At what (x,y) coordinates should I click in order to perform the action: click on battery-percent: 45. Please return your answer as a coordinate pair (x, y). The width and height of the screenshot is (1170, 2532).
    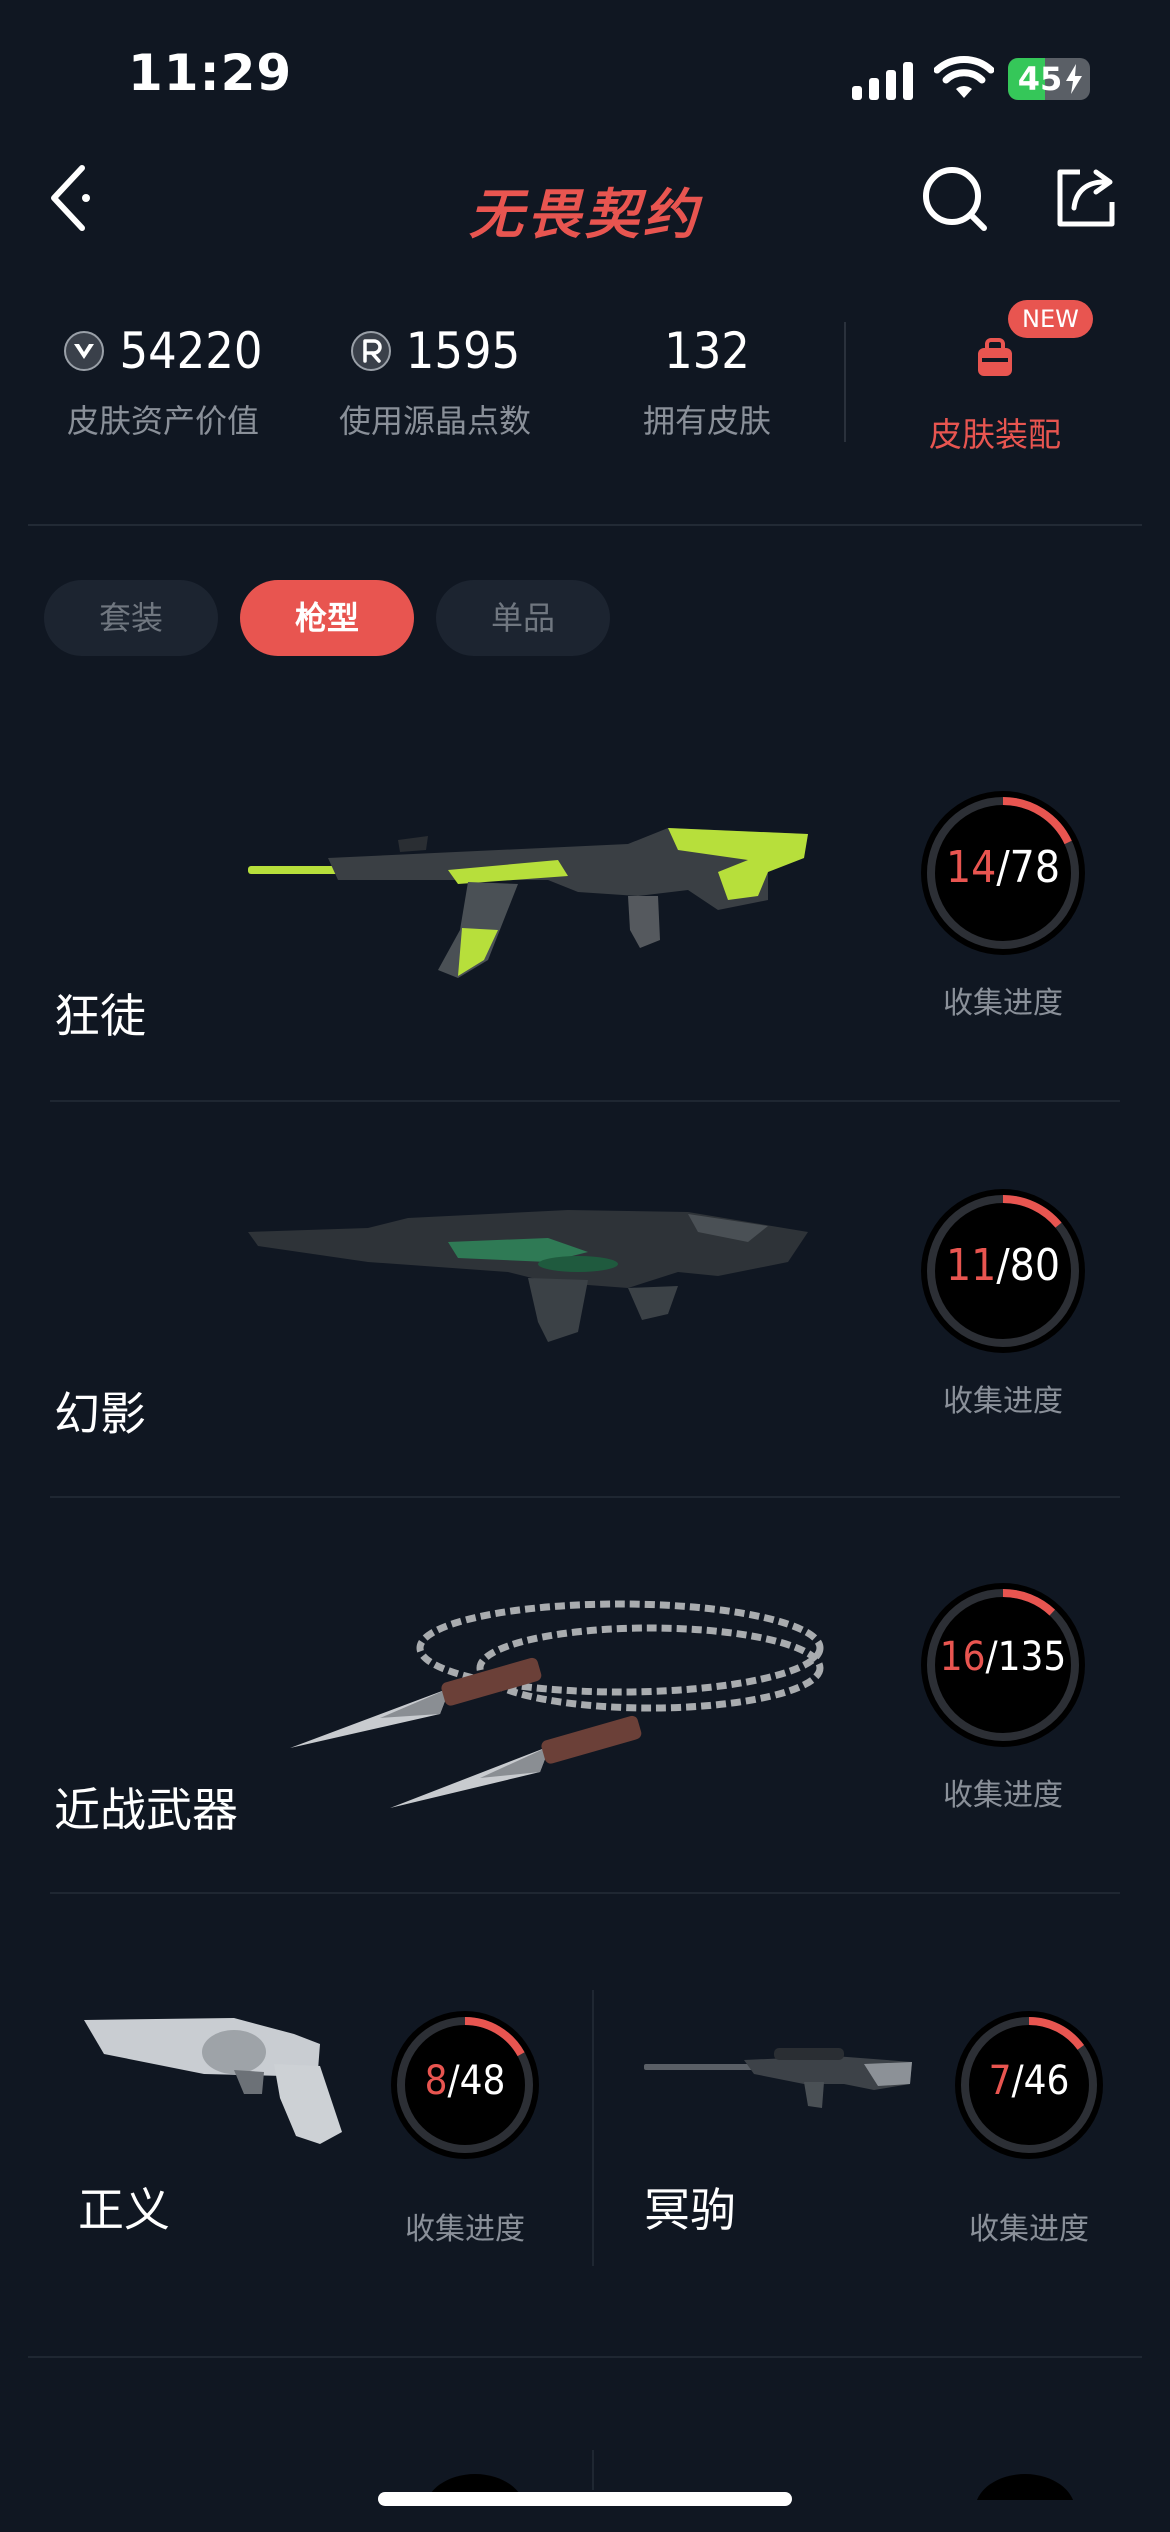
    Looking at the image, I should click on (1040, 79).